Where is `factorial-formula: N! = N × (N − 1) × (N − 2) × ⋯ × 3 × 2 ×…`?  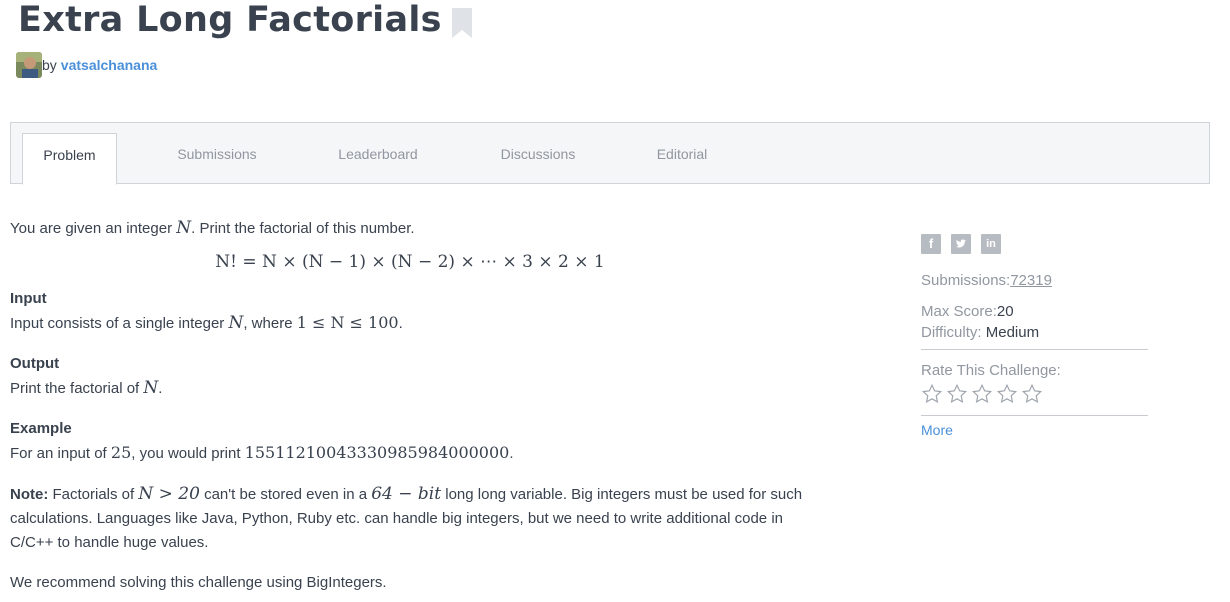
factorial-formula: N! = N × (N − 1) × (N − 2) × ⋯ × 3 × 2 ×… is located at coordinates (410, 262).